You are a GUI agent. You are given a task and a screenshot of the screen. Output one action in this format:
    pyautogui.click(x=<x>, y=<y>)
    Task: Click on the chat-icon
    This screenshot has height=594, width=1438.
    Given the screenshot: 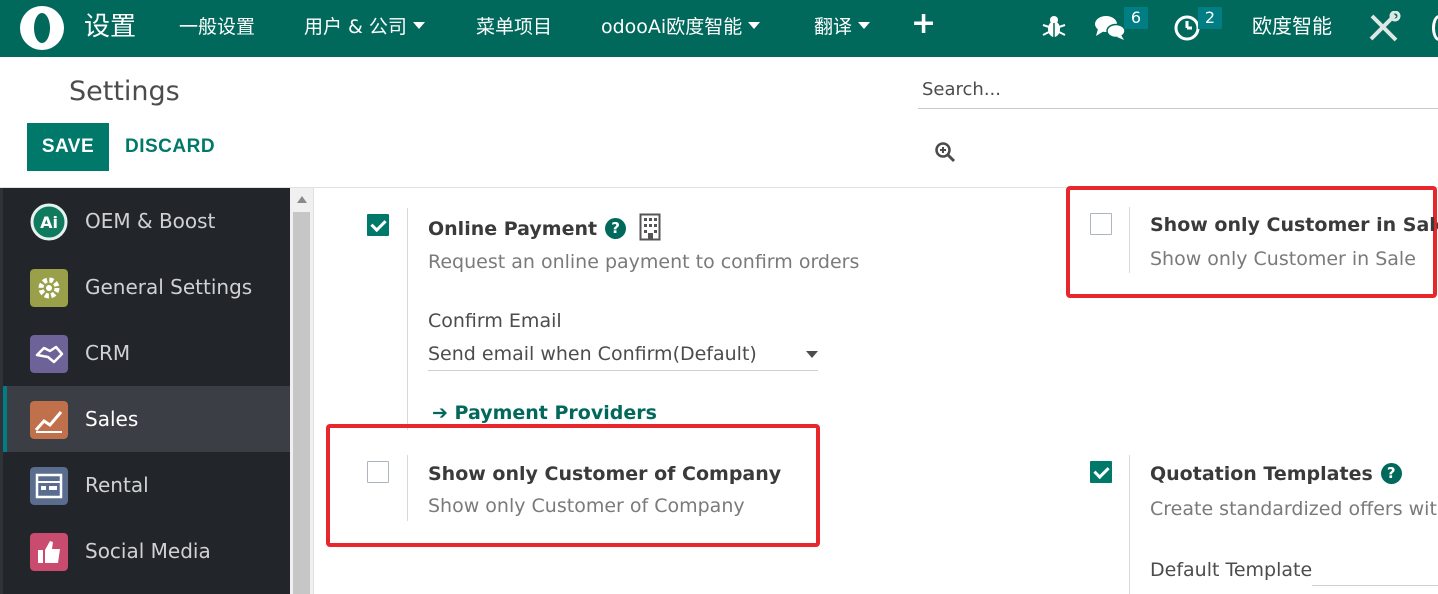 What is the action you would take?
    pyautogui.click(x=1110, y=27)
    